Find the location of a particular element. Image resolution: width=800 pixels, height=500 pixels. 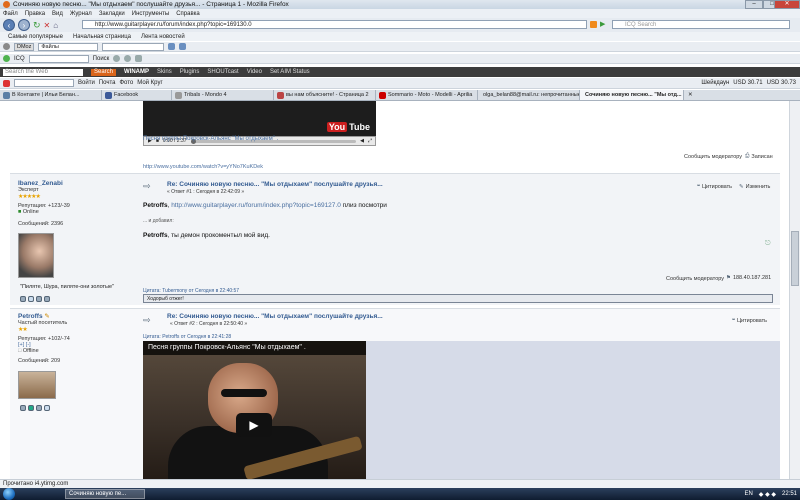

post-1-report-link: Сообщить модератору is located at coordinates (695, 279).